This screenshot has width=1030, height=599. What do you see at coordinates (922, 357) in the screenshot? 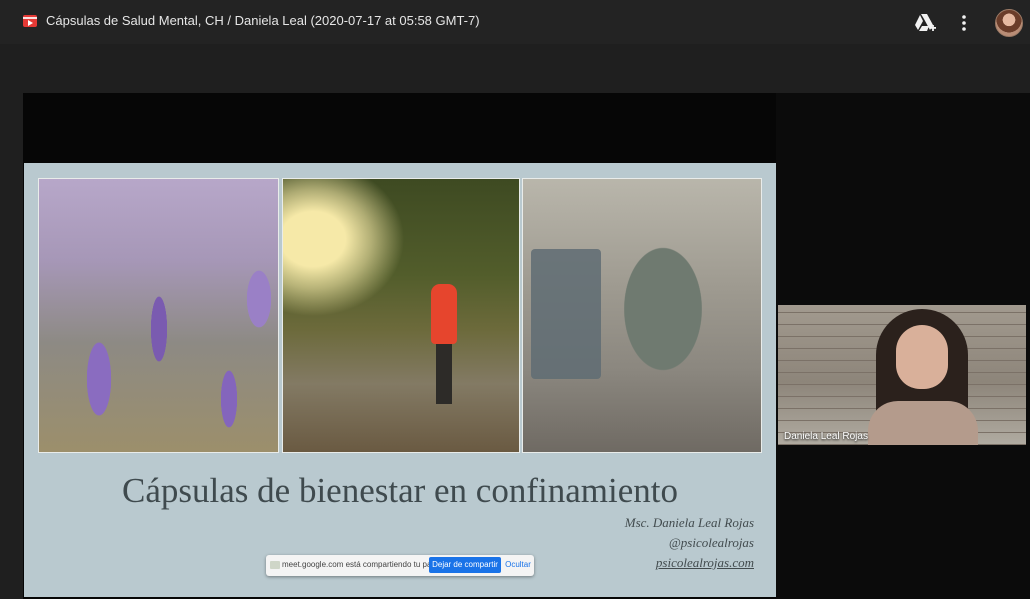
I see `participant-face` at bounding box center [922, 357].